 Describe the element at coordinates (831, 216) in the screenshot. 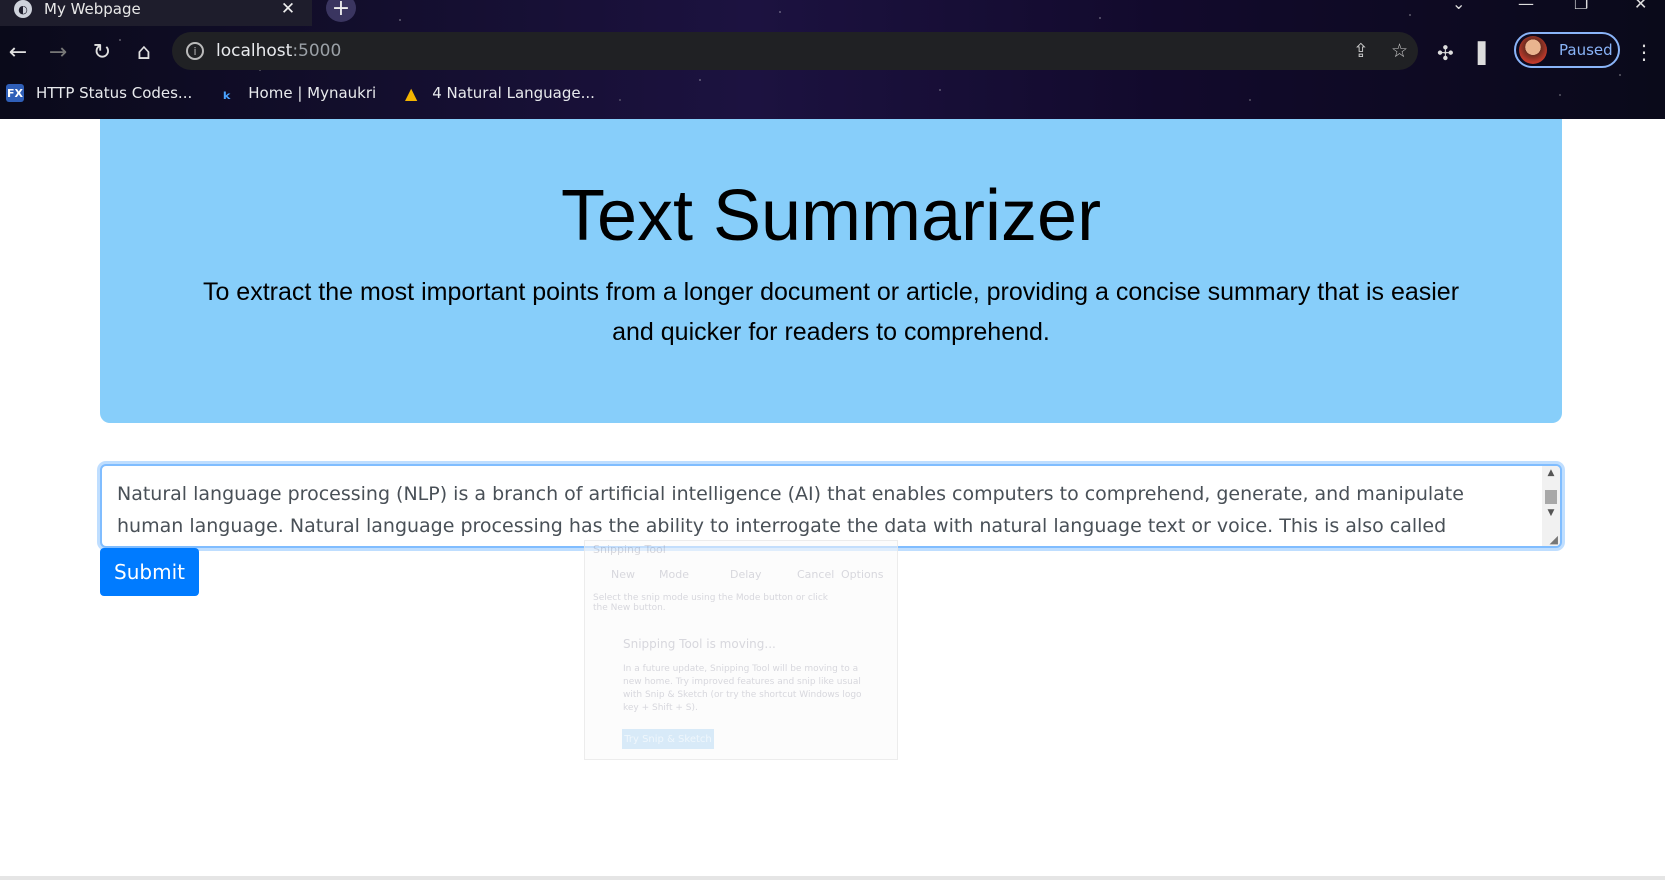

I see `page-title: Text Summarizer` at that location.